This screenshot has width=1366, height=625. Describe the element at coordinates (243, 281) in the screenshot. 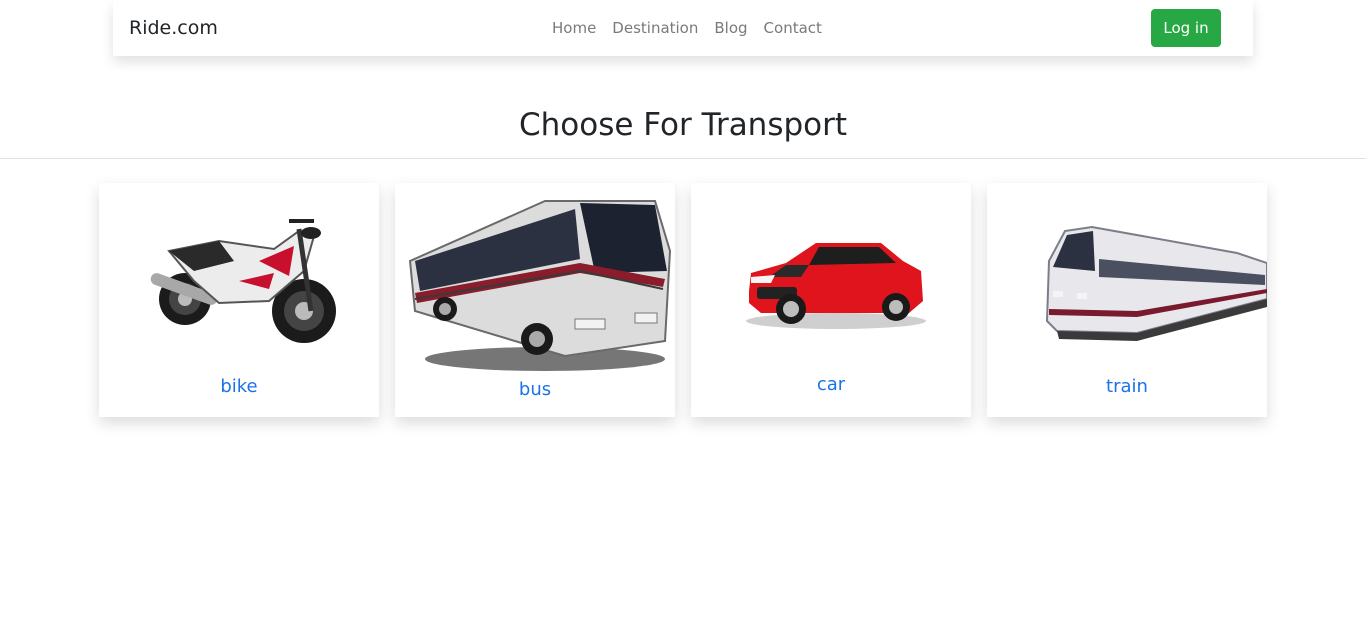

I see `motorcycle-image` at that location.